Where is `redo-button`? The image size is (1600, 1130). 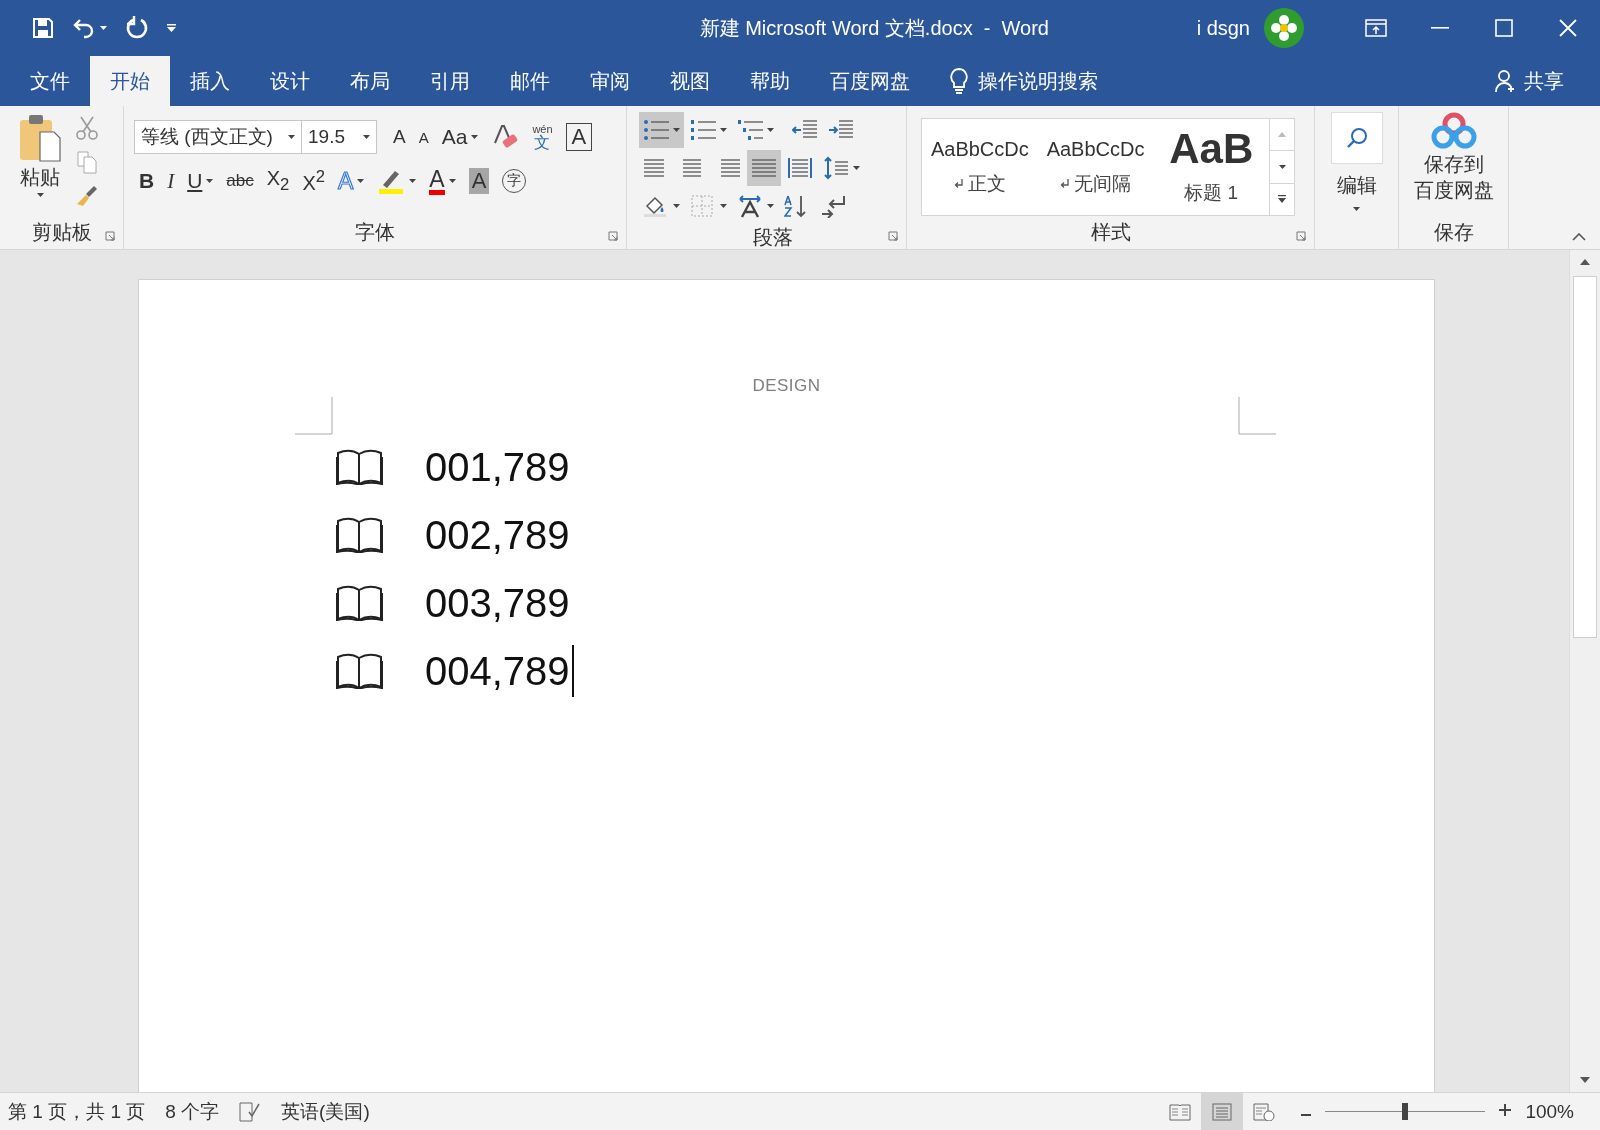
redo-button is located at coordinates (137, 28).